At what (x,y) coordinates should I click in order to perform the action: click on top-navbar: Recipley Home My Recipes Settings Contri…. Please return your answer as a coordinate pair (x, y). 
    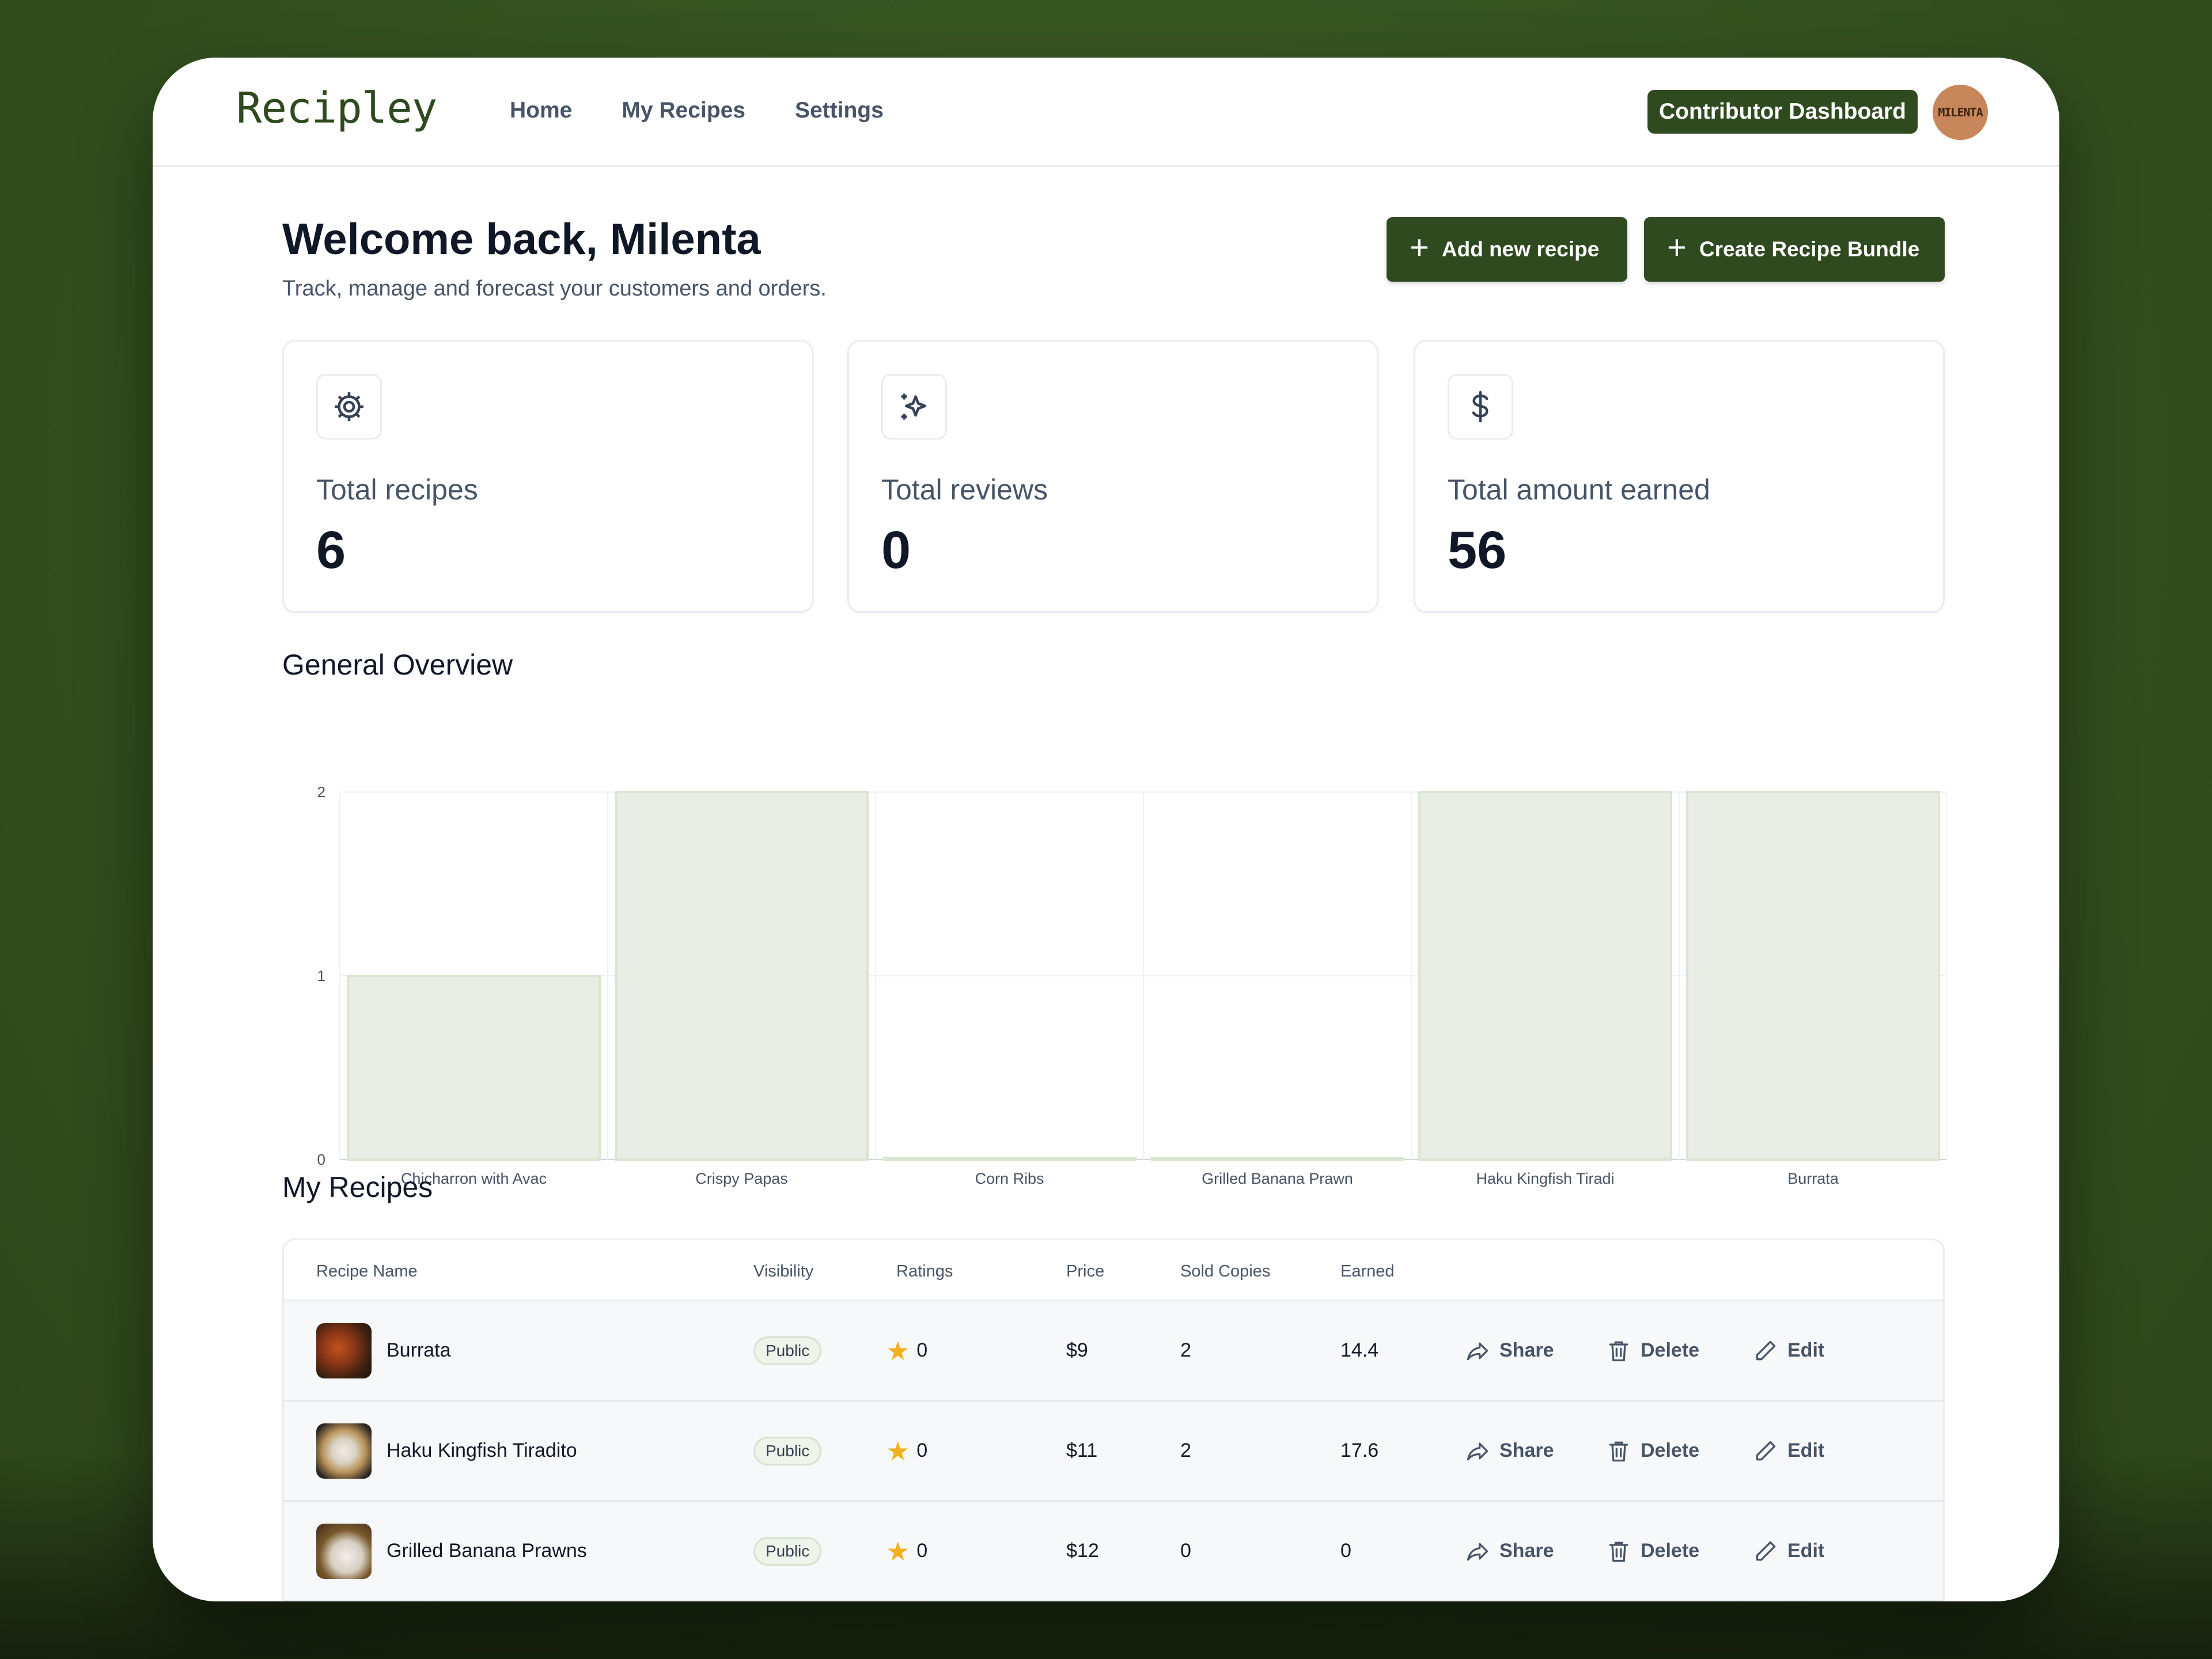
    Looking at the image, I should click on (1106, 112).